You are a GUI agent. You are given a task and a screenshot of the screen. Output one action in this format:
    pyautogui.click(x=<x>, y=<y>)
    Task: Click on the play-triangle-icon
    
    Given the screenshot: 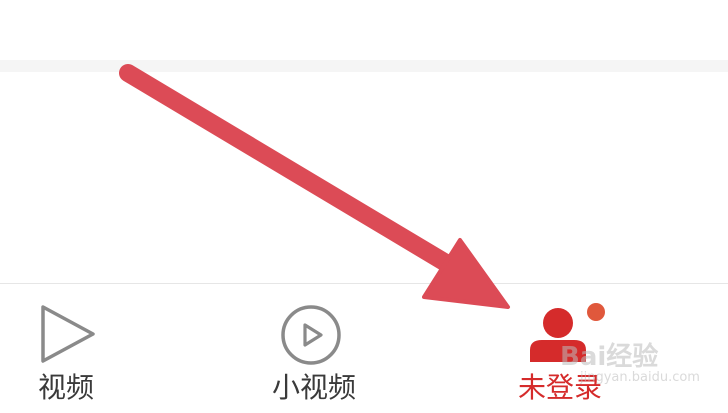 What is the action you would take?
    pyautogui.click(x=68, y=334)
    